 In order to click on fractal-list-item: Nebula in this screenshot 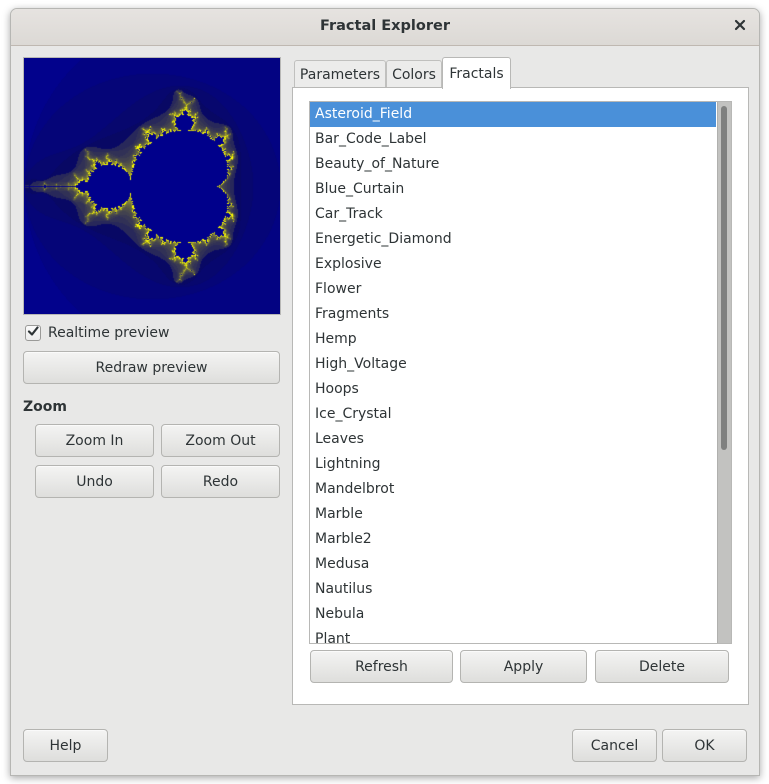, I will do `click(513, 614)`.